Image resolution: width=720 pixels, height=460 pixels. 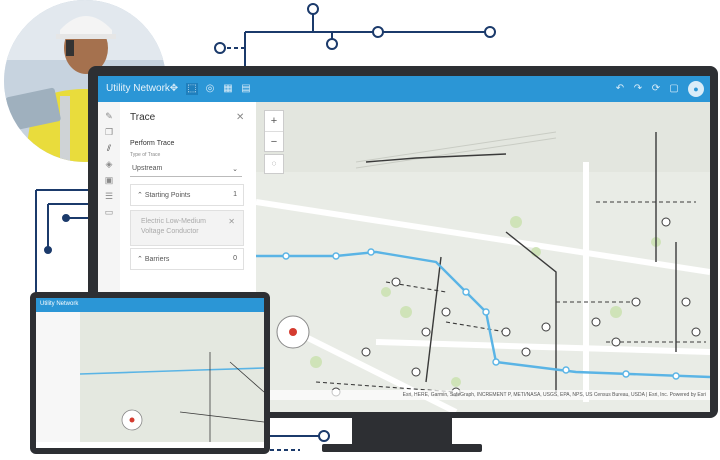 What do you see at coordinates (274, 121) in the screenshot?
I see `zoom-in-button: +` at bounding box center [274, 121].